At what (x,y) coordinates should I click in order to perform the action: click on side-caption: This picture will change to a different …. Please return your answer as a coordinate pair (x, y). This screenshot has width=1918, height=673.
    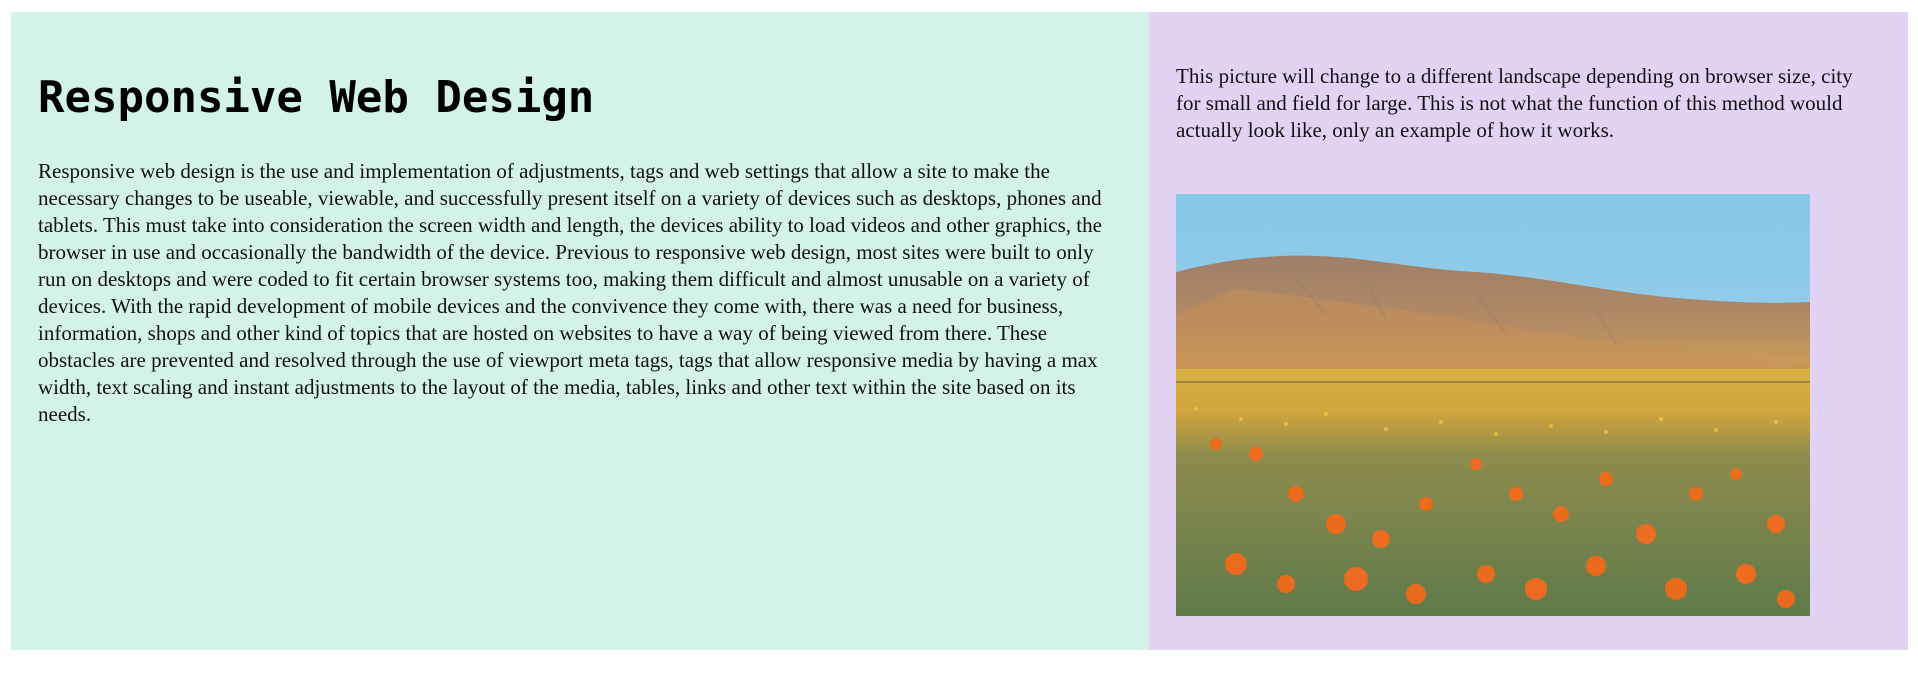
    Looking at the image, I should click on (1514, 103).